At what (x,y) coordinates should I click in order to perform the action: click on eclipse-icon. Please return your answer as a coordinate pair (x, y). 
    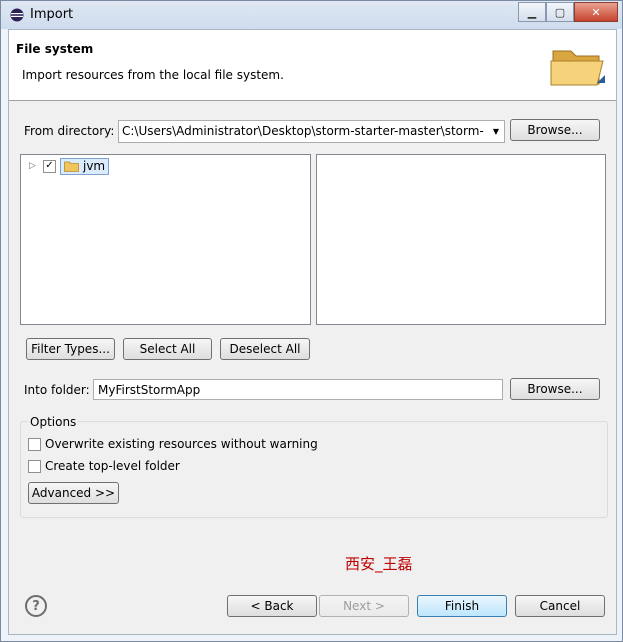
    Looking at the image, I should click on (17, 15).